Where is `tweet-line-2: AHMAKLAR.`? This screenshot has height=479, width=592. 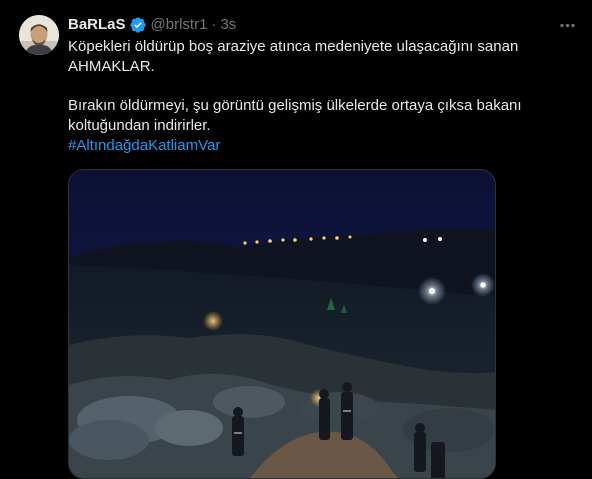
tweet-line-2: AHMAKLAR. is located at coordinates (111, 66).